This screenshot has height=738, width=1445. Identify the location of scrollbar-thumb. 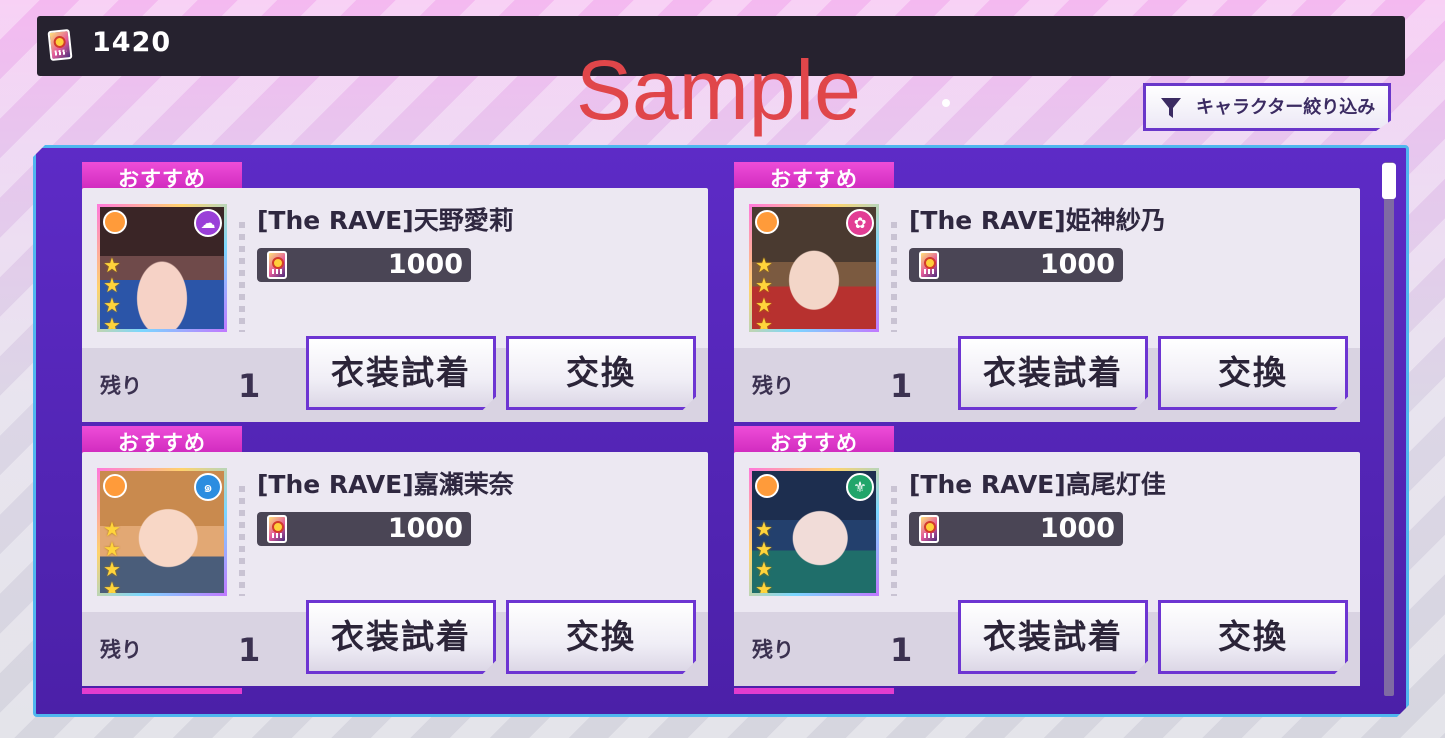
(1389, 181).